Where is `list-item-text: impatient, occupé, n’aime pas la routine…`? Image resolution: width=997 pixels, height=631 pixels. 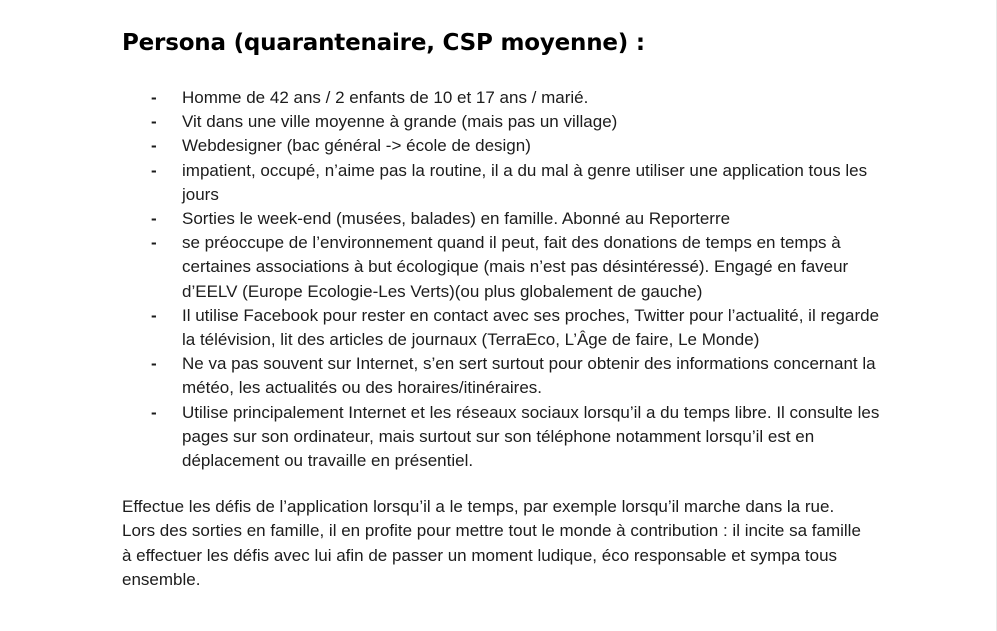 list-item-text: impatient, occupé, n’aime pas la routine… is located at coordinates (525, 182).